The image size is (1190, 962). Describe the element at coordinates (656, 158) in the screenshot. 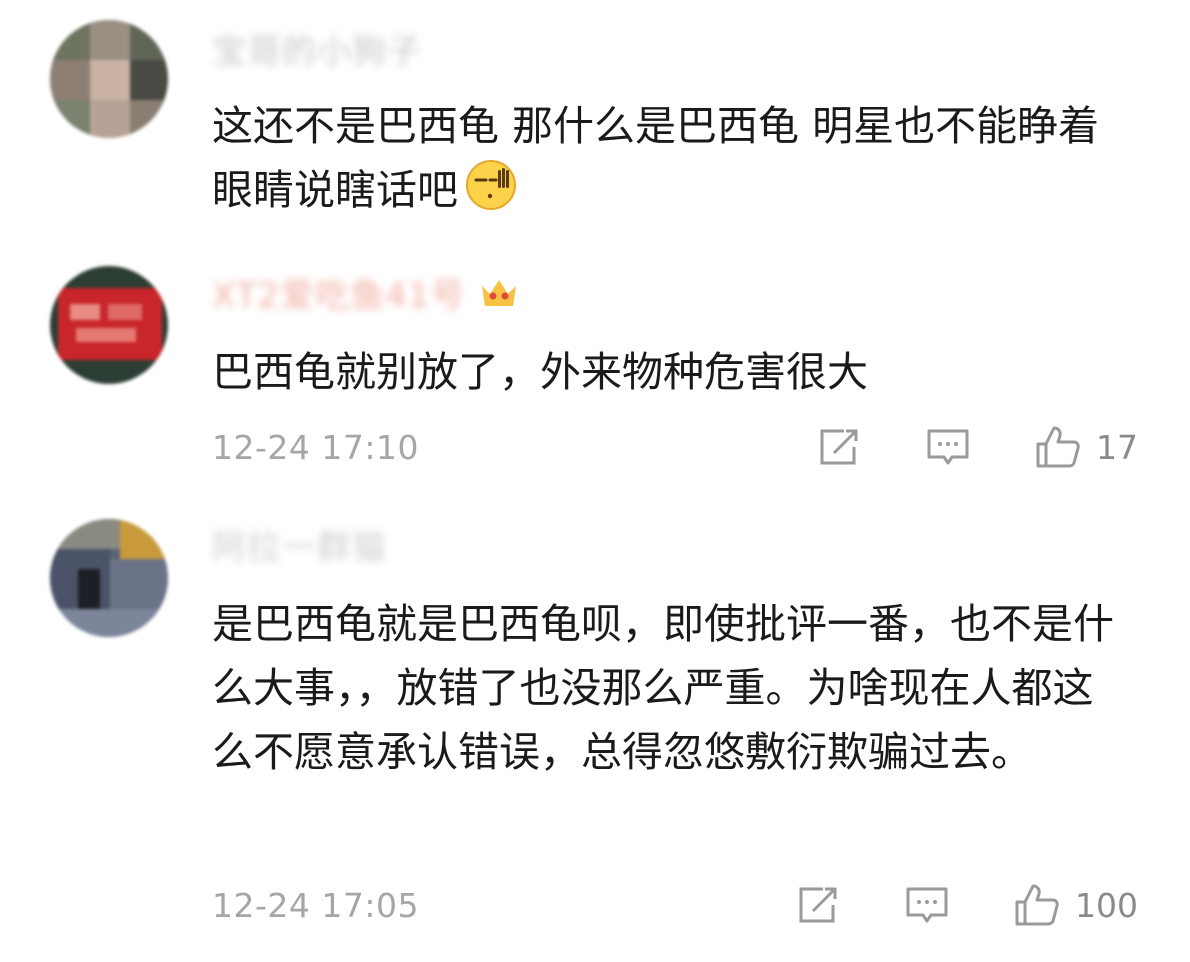

I see `comment-text: 这还不是巴西龟 那什么是巴西龟 明星也不能睁着眼睛说瞎话吧` at that location.